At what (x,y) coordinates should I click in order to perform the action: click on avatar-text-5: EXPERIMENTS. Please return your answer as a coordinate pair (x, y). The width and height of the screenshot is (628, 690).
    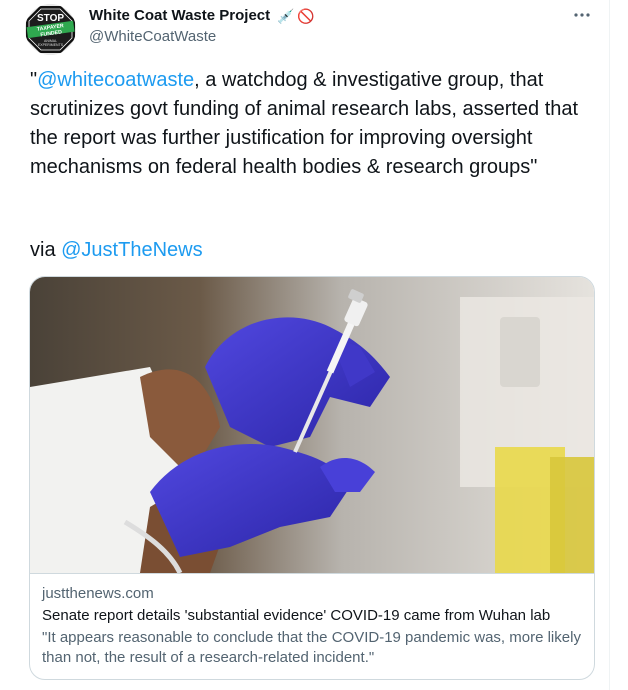
    Looking at the image, I should click on (51, 45).